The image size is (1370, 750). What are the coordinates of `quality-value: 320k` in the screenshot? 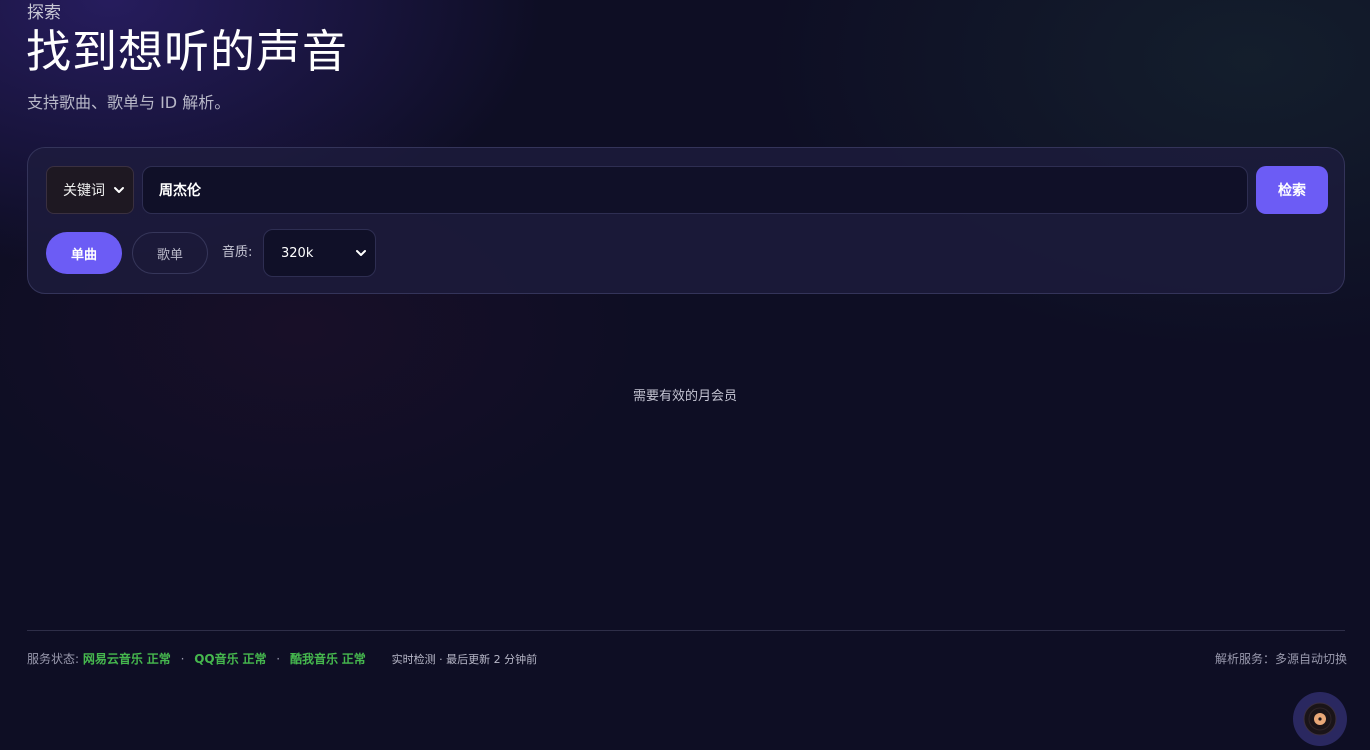 It's located at (297, 253).